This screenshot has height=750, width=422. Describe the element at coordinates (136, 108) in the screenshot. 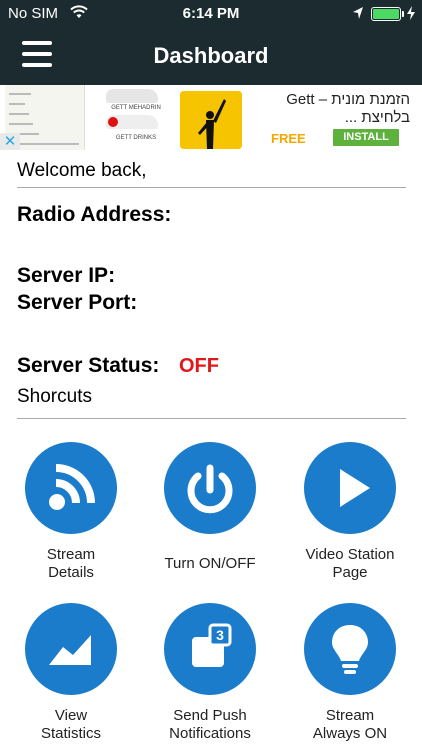

I see `ad-mid-label-1: GETT MEHADRIN` at that location.